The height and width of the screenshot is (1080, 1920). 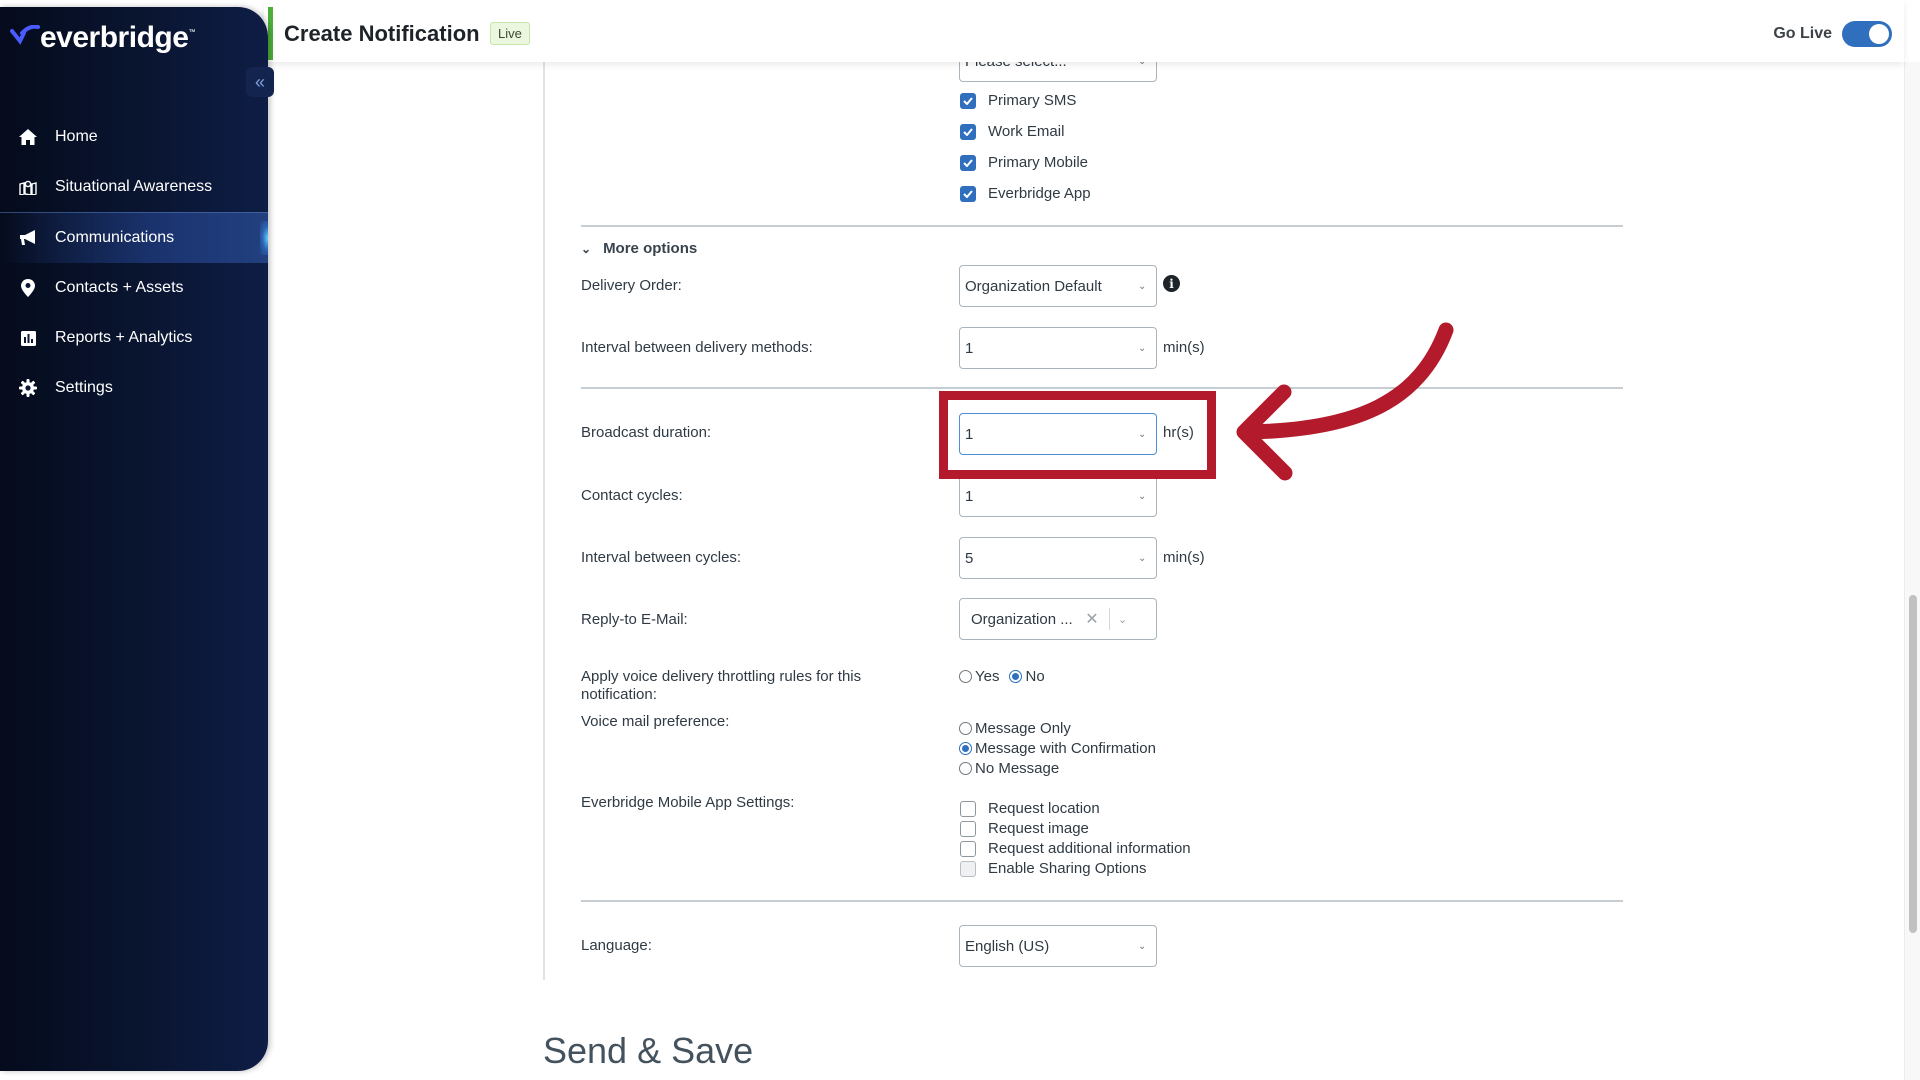 What do you see at coordinates (634, 619) in the screenshot?
I see `reply-to-label: Reply-to E-Mail:` at bounding box center [634, 619].